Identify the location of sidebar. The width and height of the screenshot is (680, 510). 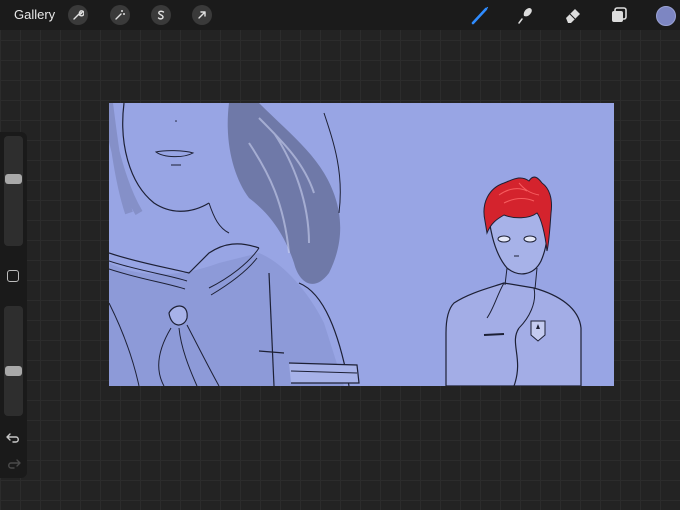
(13, 305).